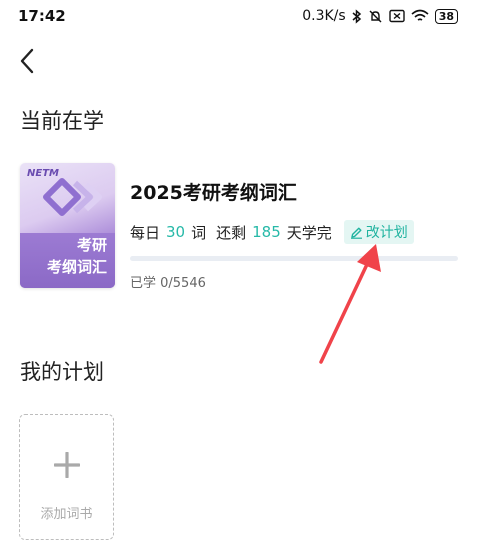  Describe the element at coordinates (72, 197) in the screenshot. I see `diamond-logo-icon` at that location.